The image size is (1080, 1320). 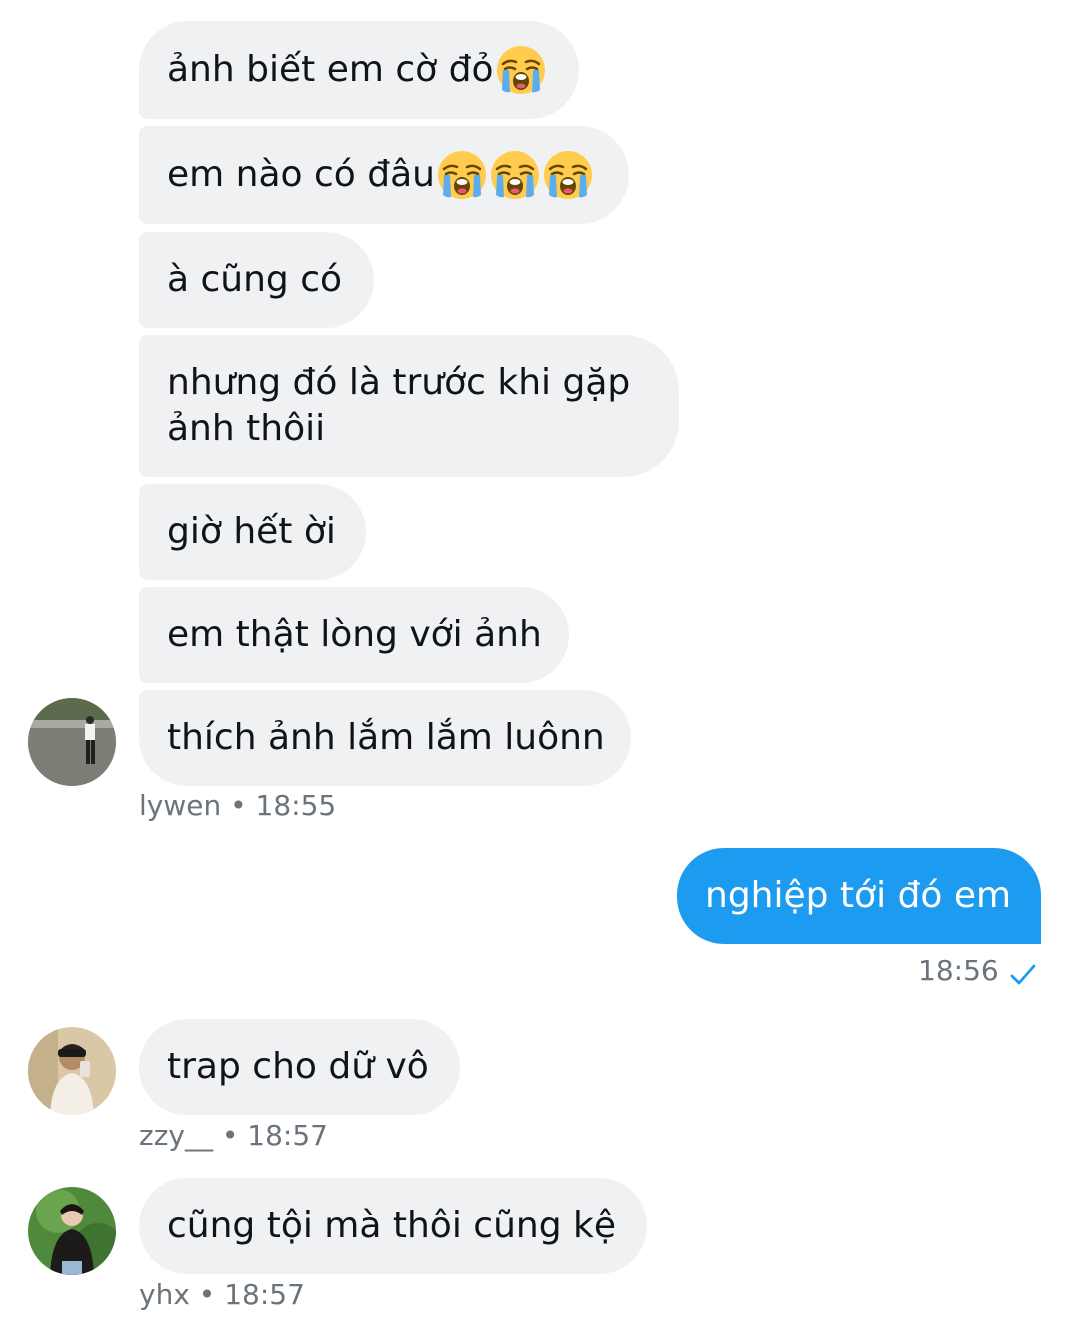 I want to click on message-text: nghiệp tới đó em, so click(x=858, y=895).